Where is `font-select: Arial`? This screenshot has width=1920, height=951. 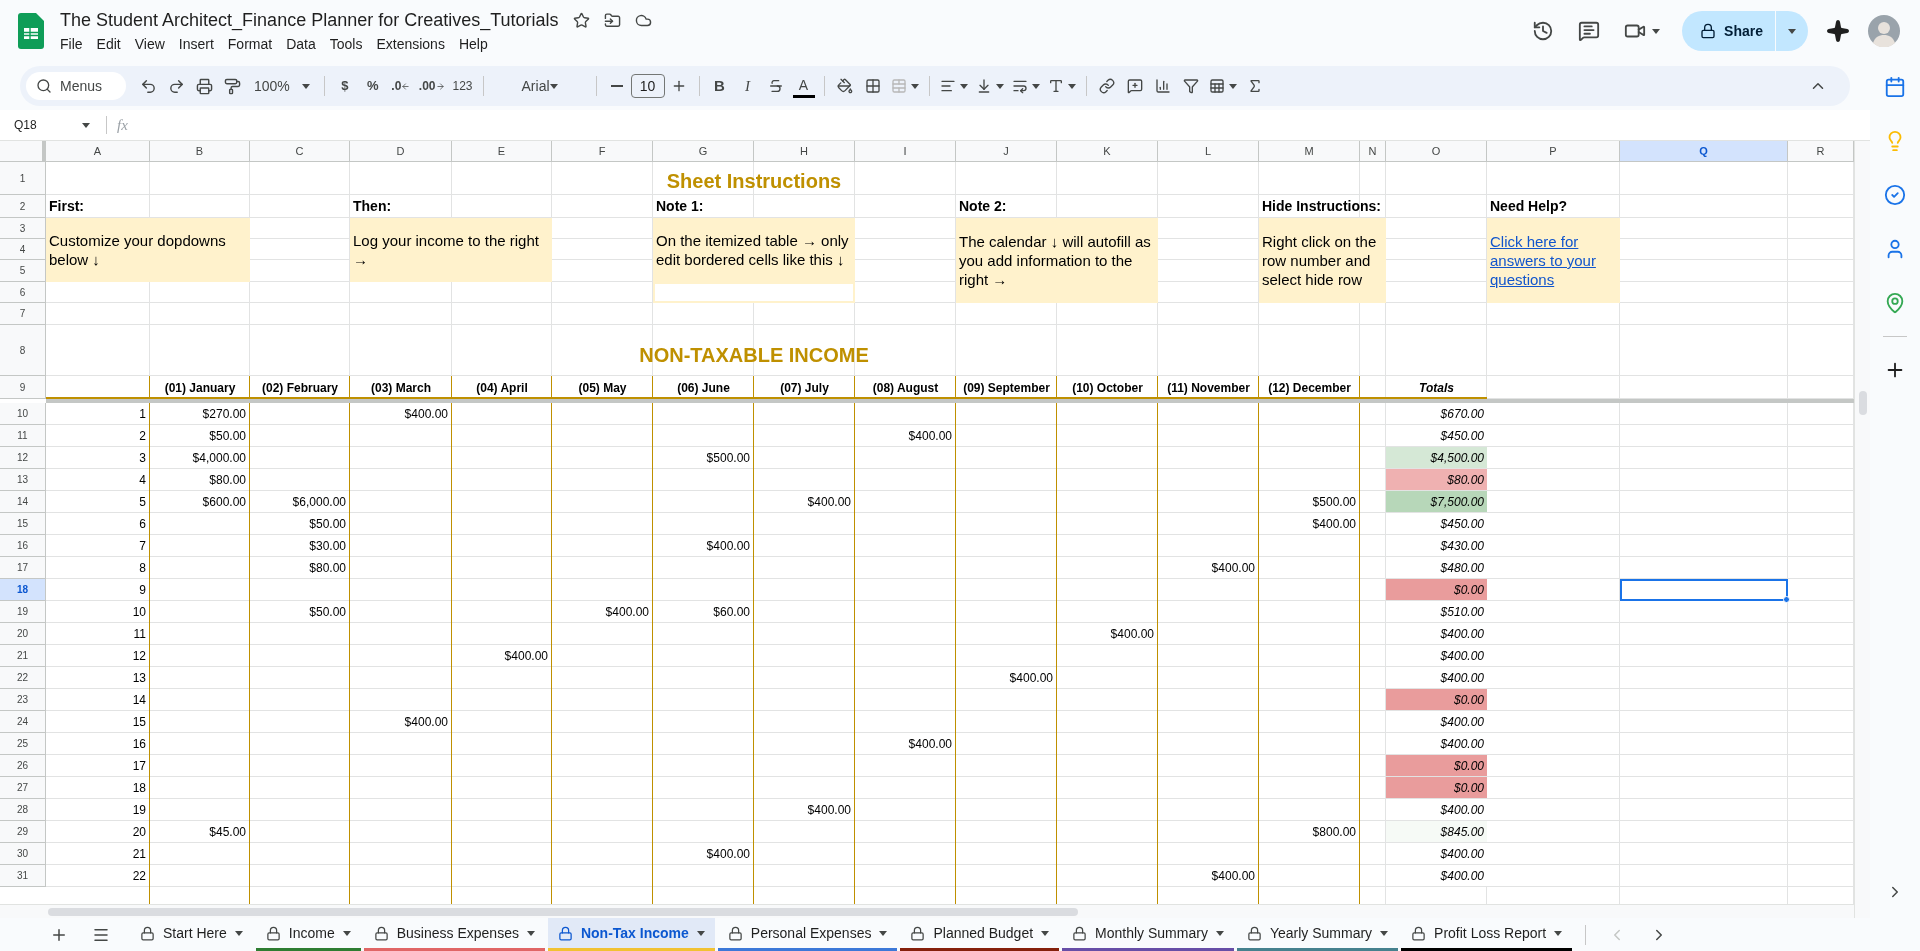 font-select: Arial is located at coordinates (539, 86).